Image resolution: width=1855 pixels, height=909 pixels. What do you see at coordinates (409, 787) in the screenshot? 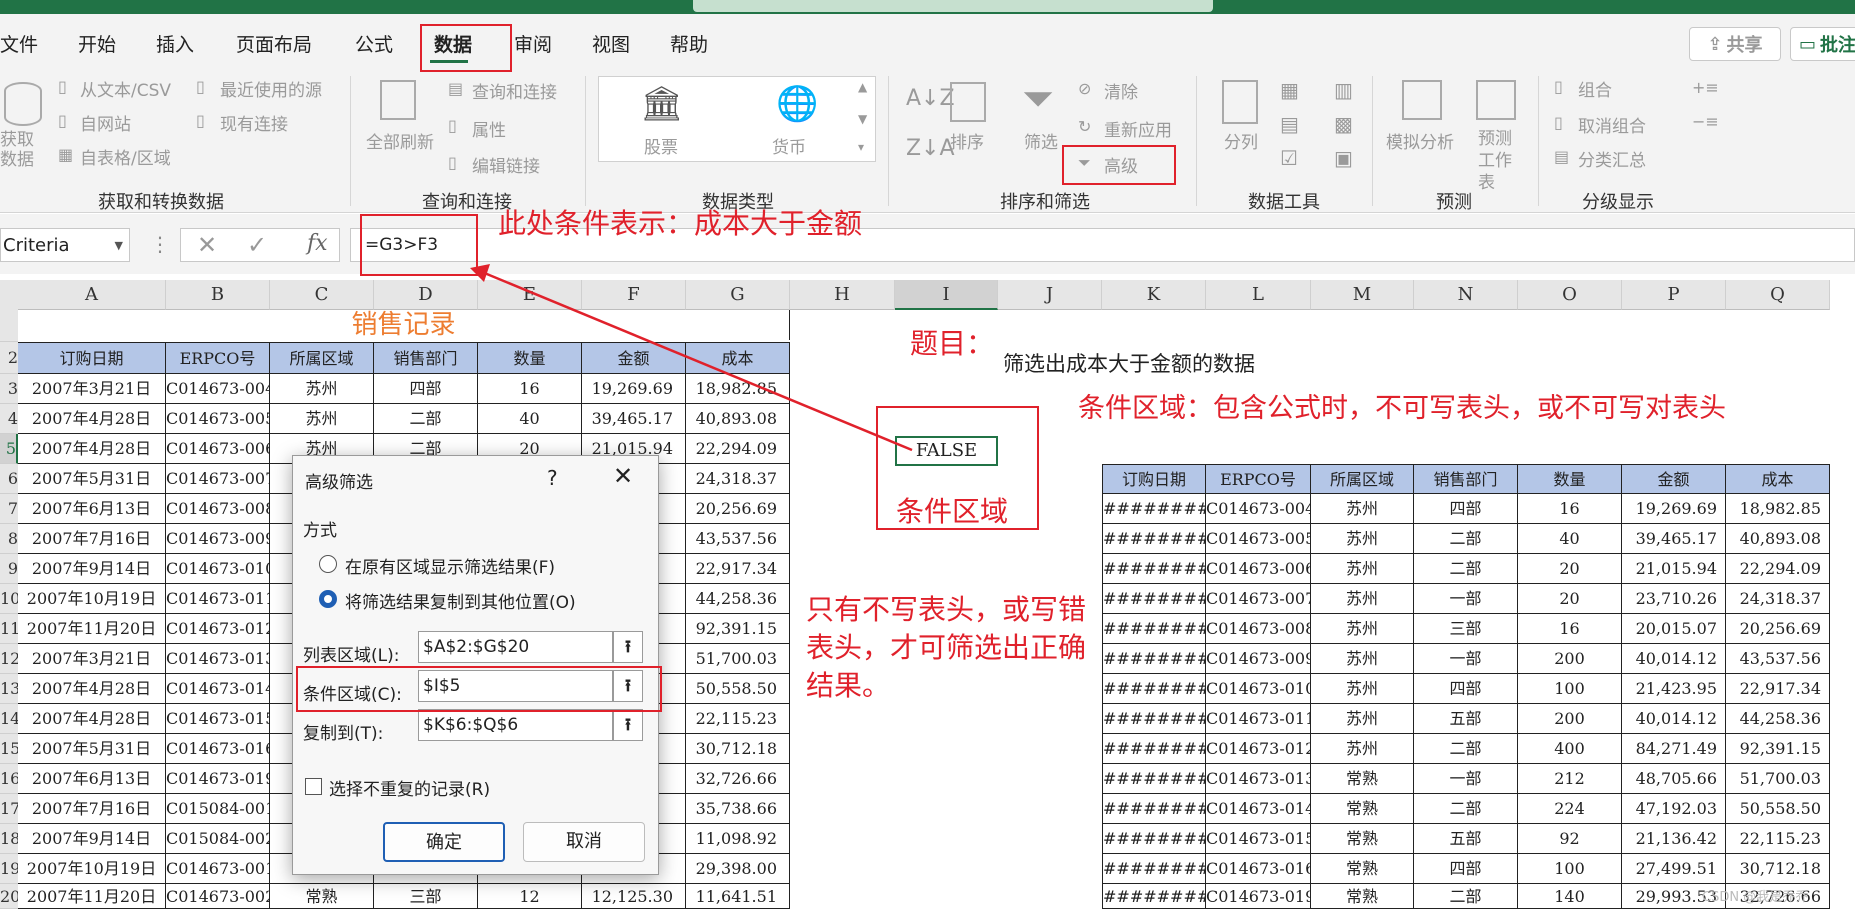
I see `unique-records-label: 选择不重复的记录(R)` at bounding box center [409, 787].